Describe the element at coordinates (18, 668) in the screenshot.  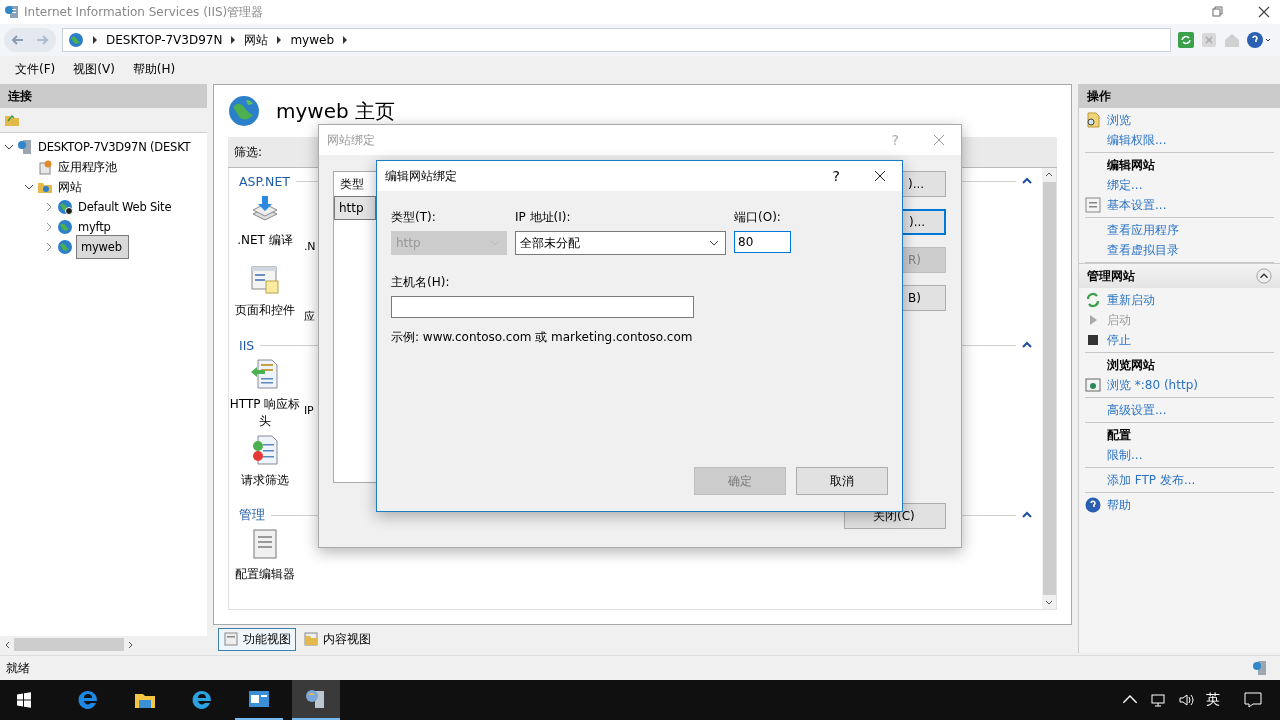
I see `status-text: 就绪` at that location.